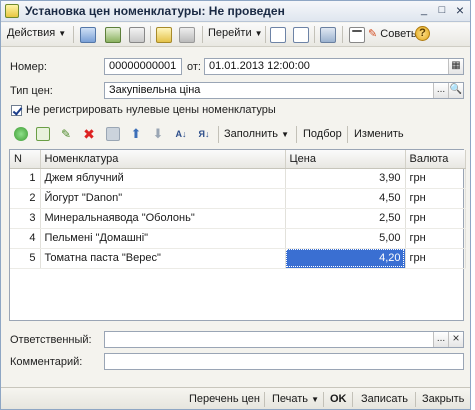 The width and height of the screenshot is (475, 410). I want to click on table-row: 3 Минеральнаявода "Оболонь" 2,50 грн, so click(238, 218).